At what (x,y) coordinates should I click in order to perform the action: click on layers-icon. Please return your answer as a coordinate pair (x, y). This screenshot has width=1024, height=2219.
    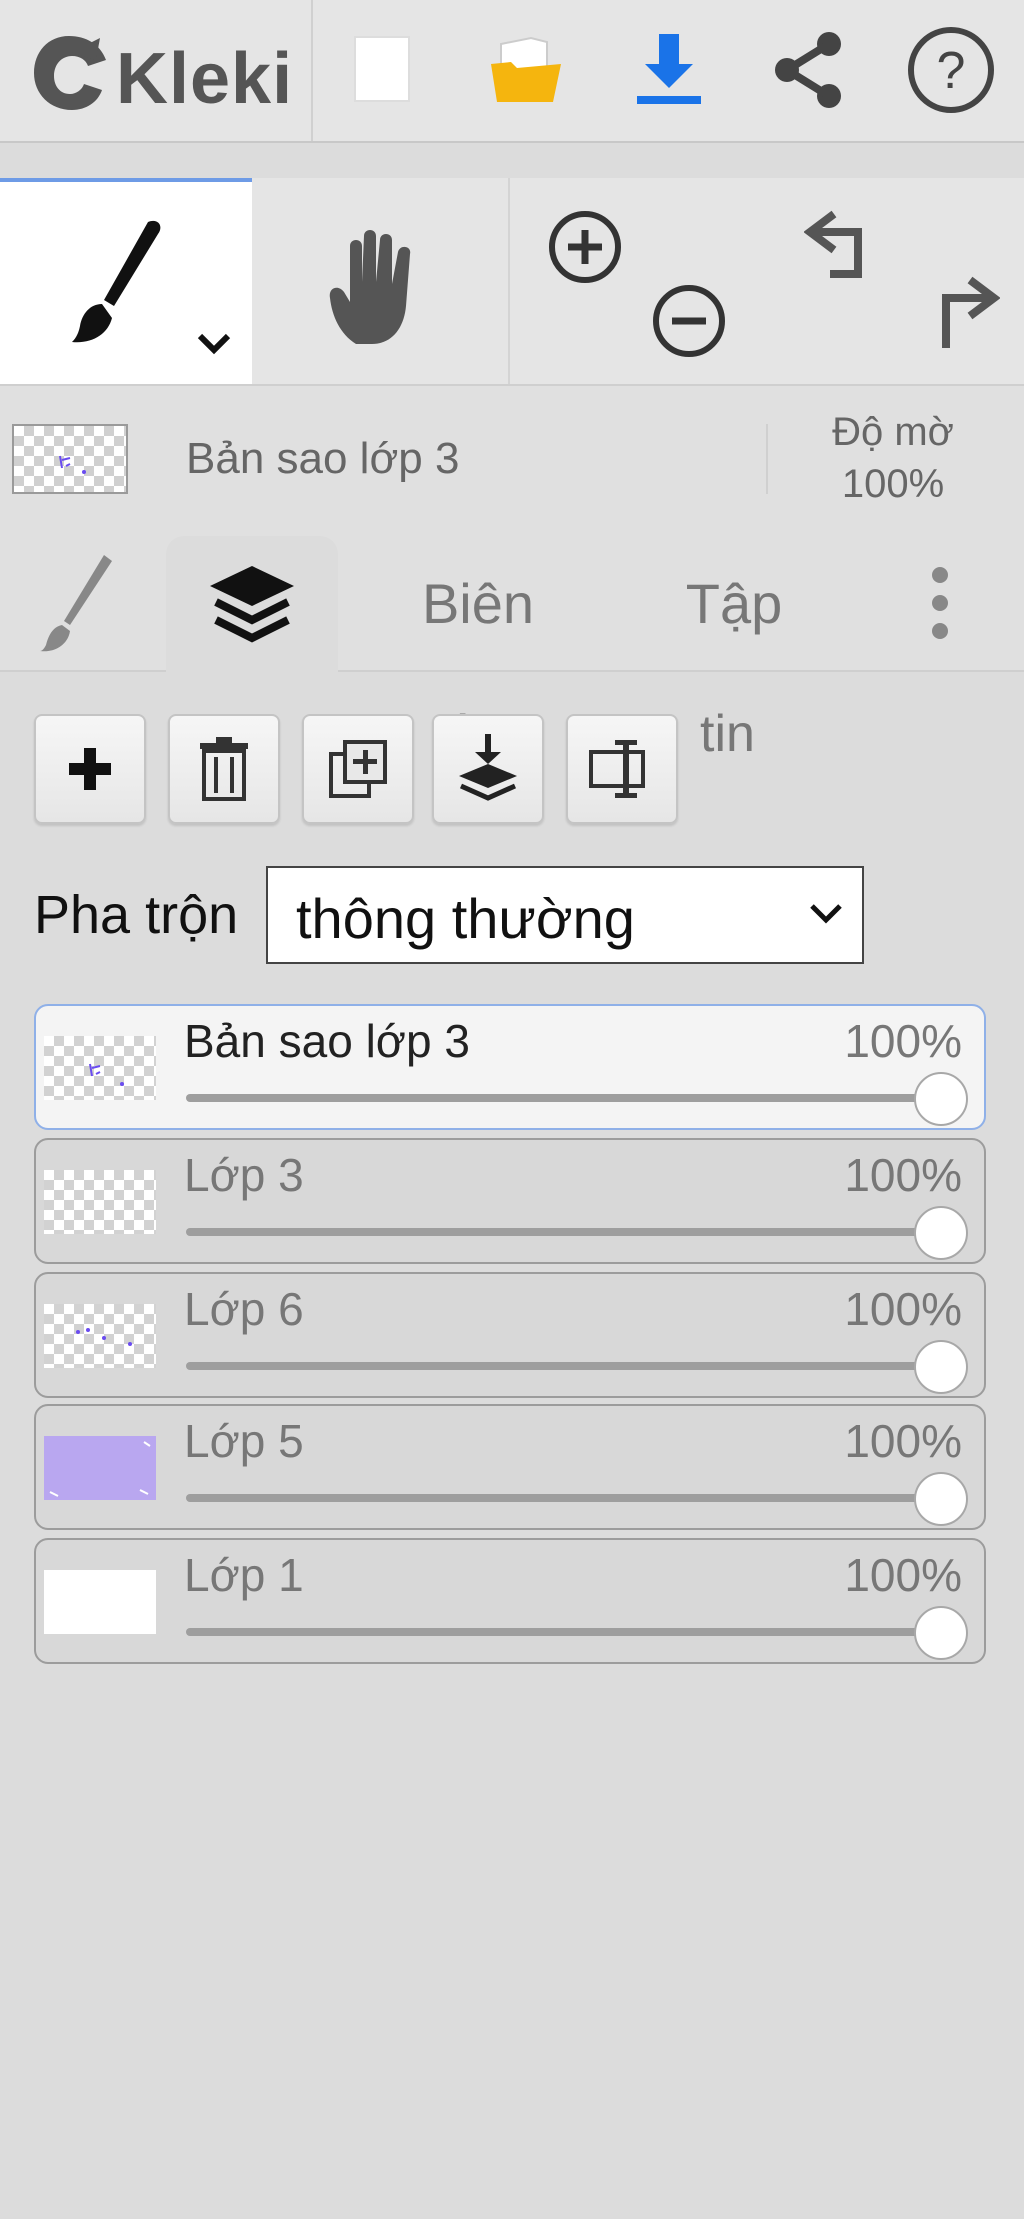
    Looking at the image, I should click on (252, 604).